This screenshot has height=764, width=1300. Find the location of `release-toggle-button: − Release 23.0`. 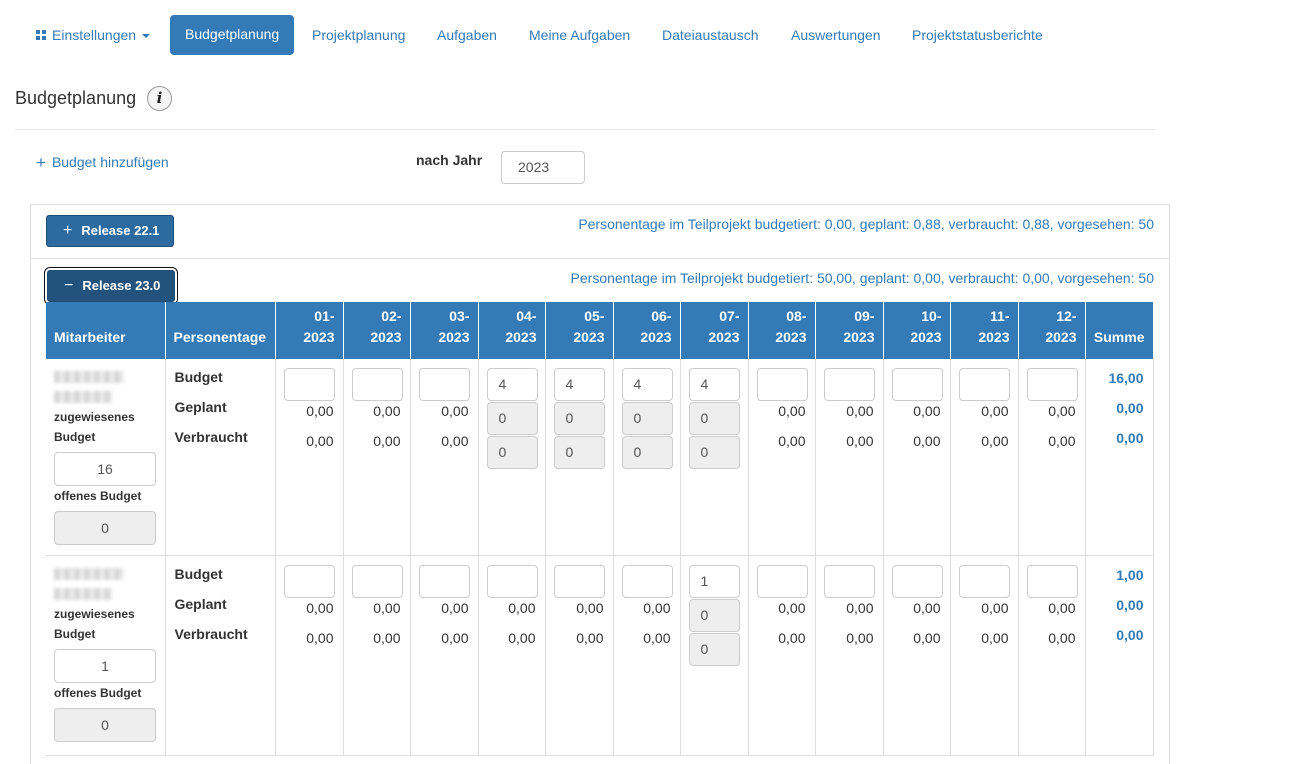

release-toggle-button: − Release 23.0 is located at coordinates (111, 286).